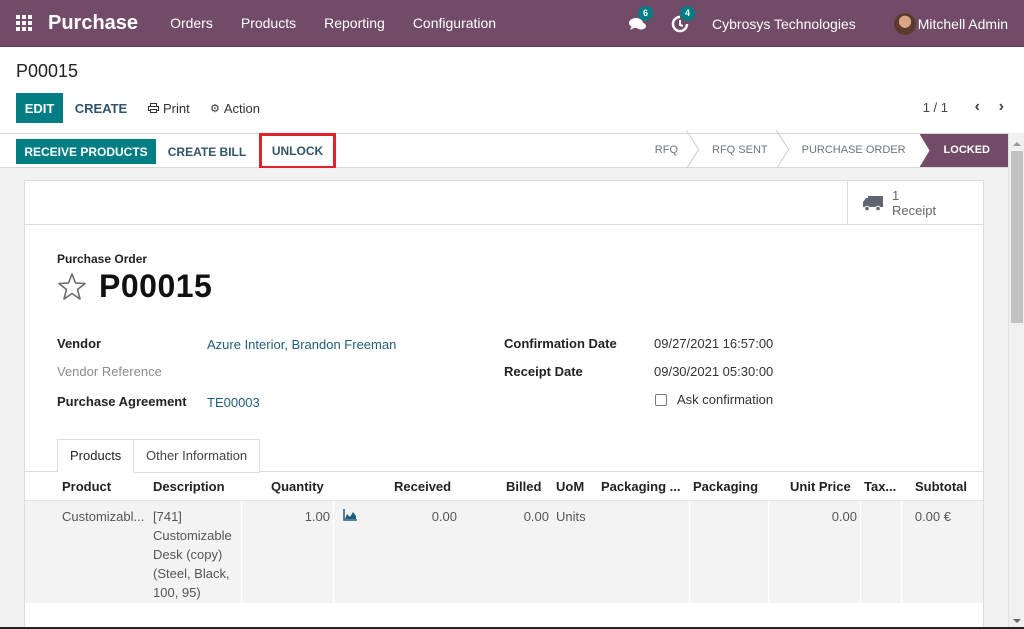 This screenshot has height=629, width=1024. I want to click on tab-products: Products, so click(96, 456).